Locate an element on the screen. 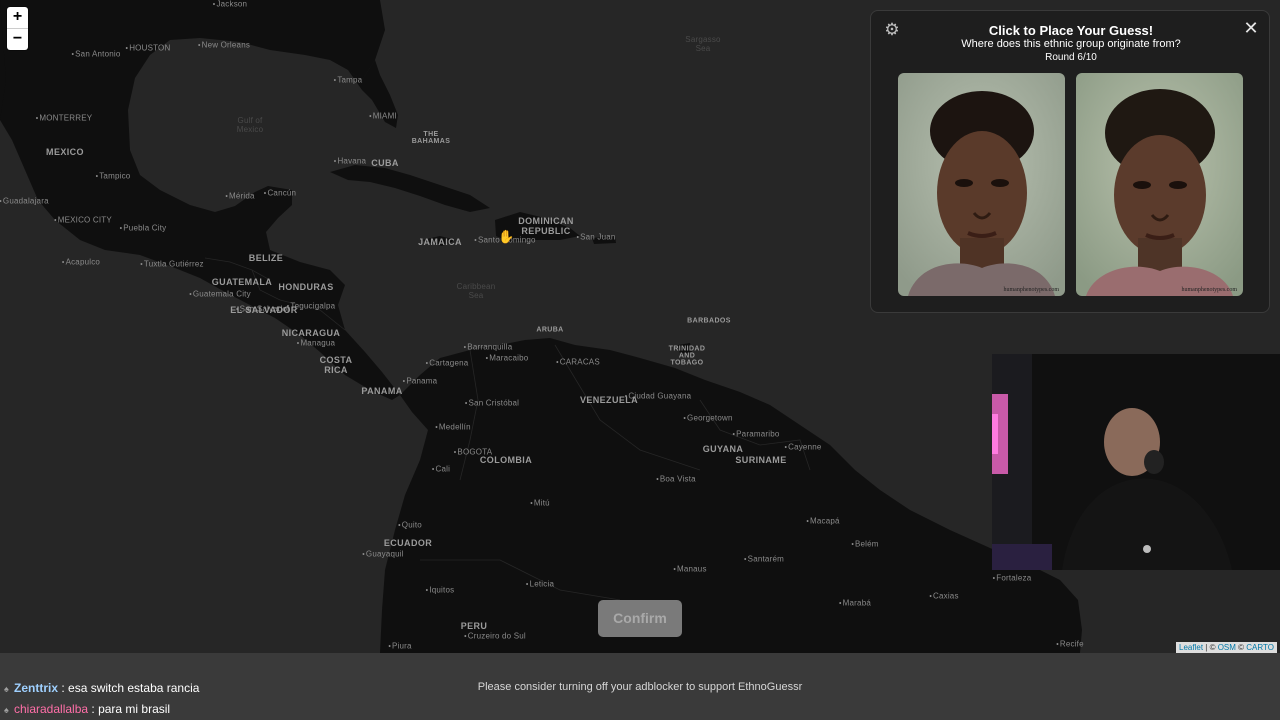 The height and width of the screenshot is (720, 1280). map-label-city: Tuxtla Gutiérrez is located at coordinates (172, 264).